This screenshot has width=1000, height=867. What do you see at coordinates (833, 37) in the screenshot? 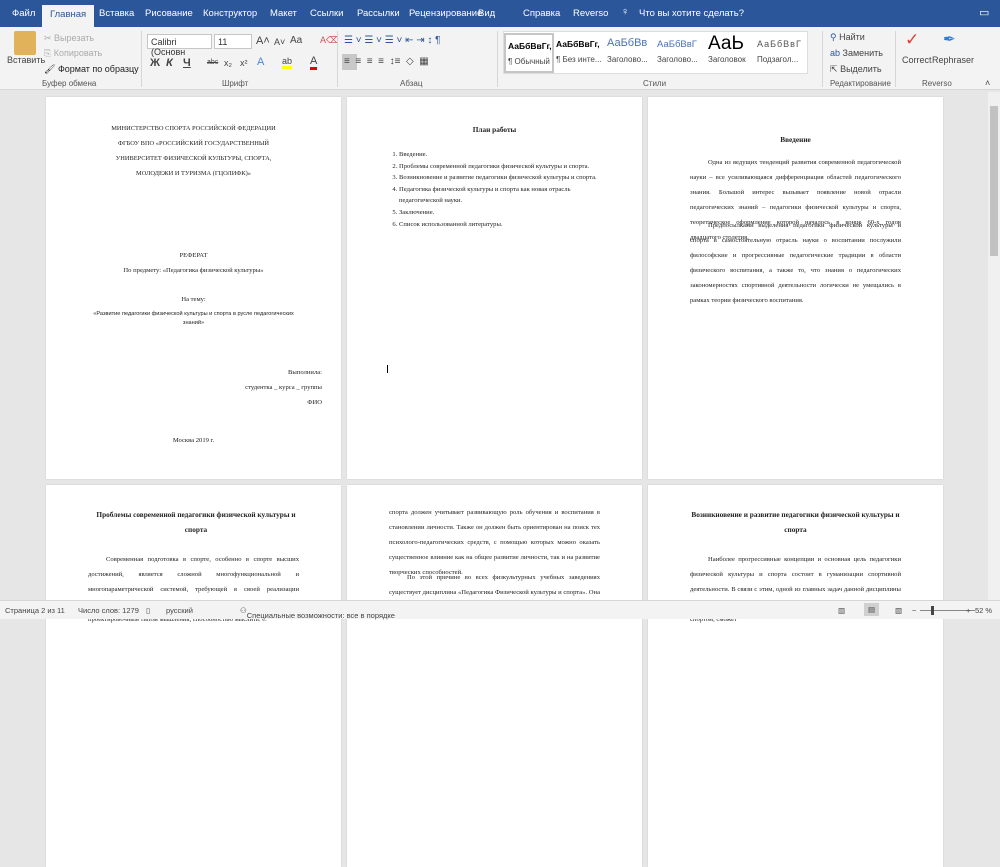
I see `search-icon: ⚲` at bounding box center [833, 37].